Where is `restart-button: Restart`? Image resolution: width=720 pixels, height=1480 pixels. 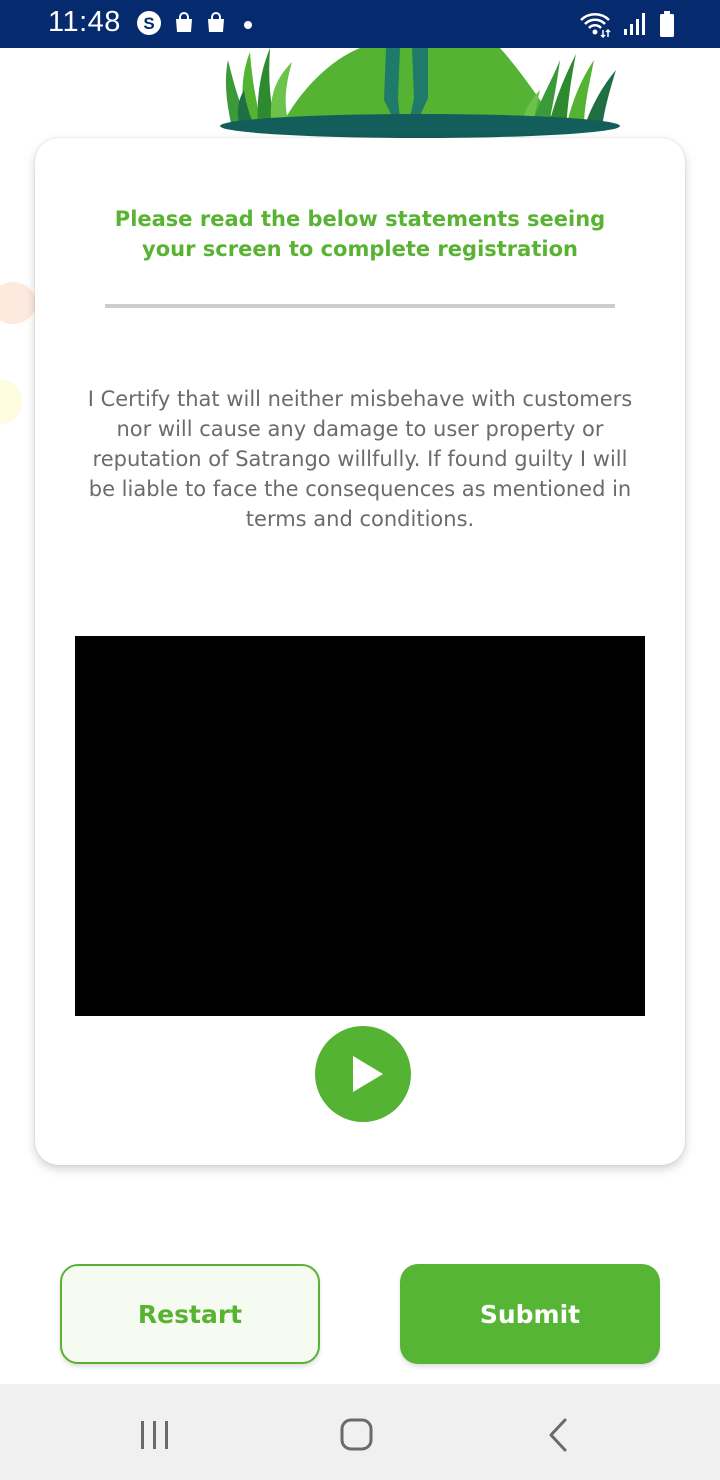
restart-button: Restart is located at coordinates (190, 1314).